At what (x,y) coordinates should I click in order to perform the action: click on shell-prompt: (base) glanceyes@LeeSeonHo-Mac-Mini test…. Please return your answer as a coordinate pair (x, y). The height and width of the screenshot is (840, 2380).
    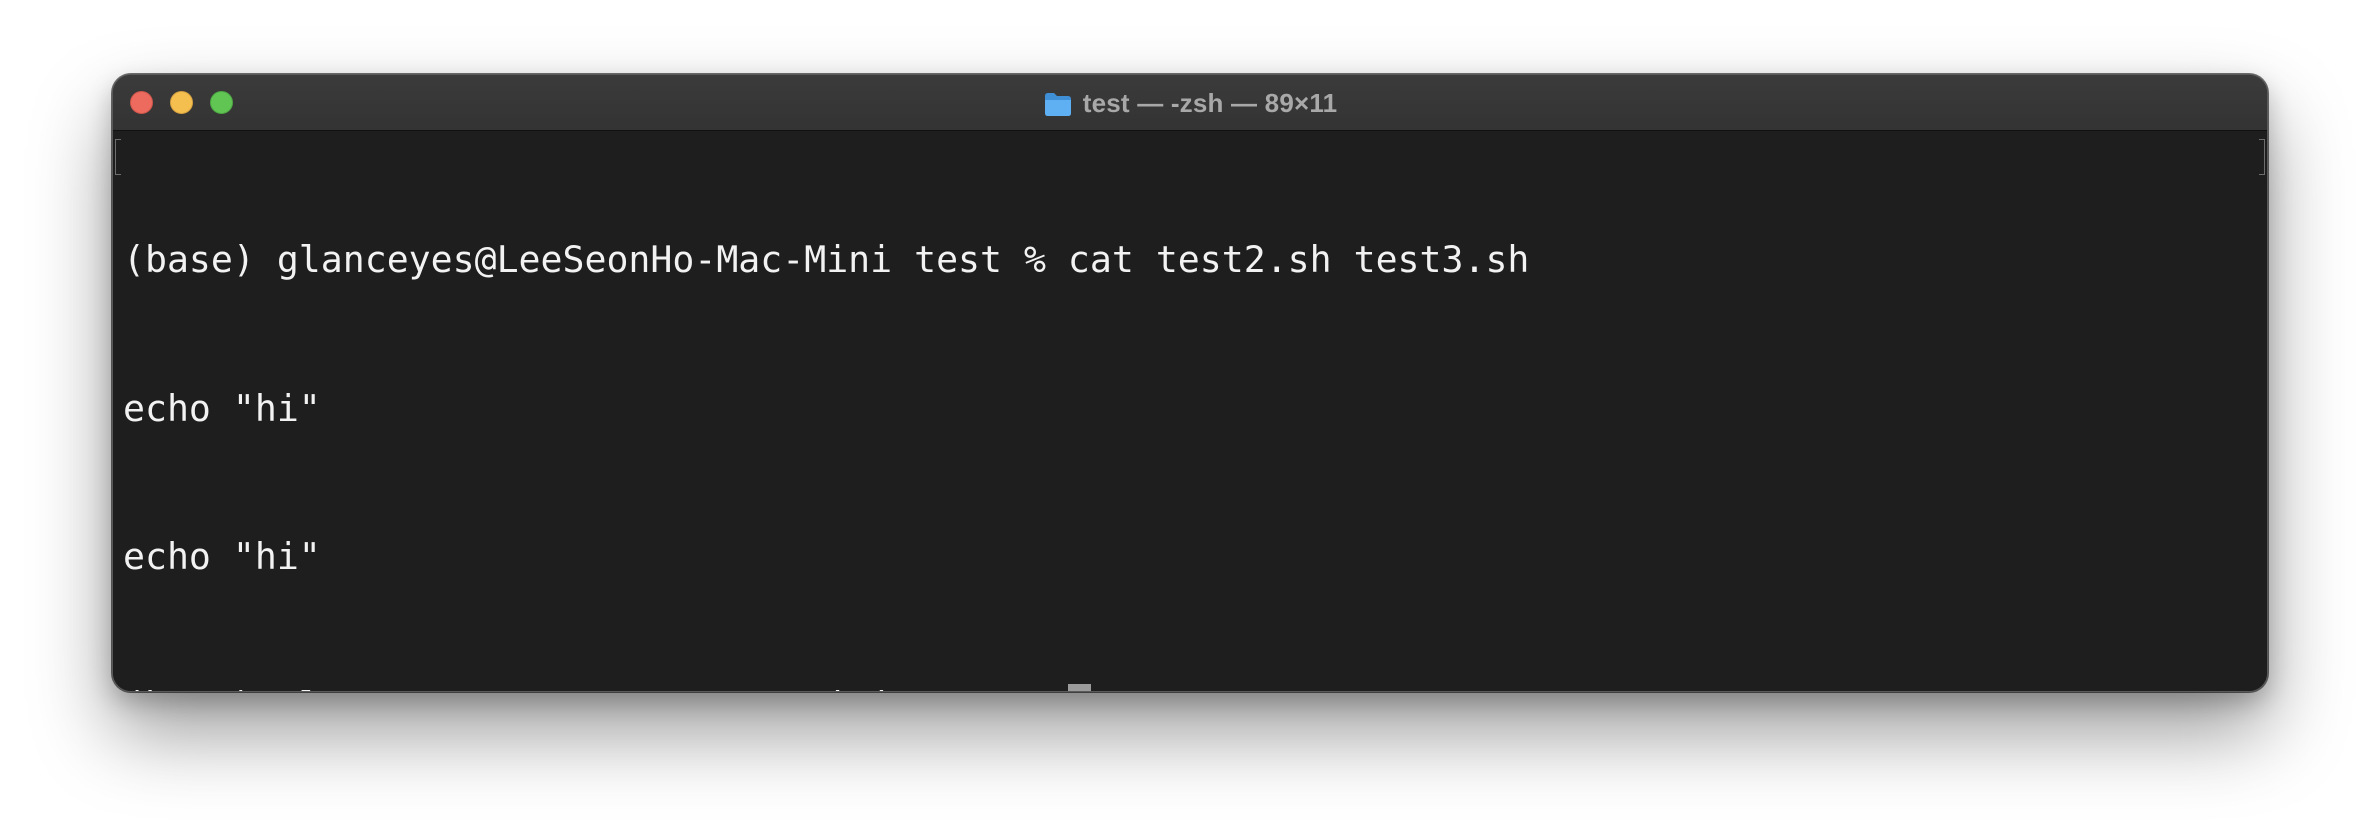
    Looking at the image, I should click on (584, 686).